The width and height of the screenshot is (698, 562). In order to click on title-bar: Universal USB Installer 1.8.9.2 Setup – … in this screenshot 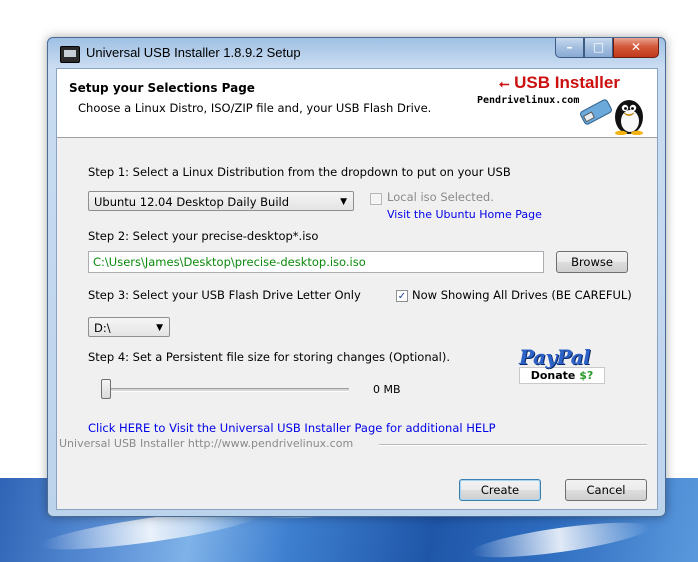, I will do `click(356, 53)`.